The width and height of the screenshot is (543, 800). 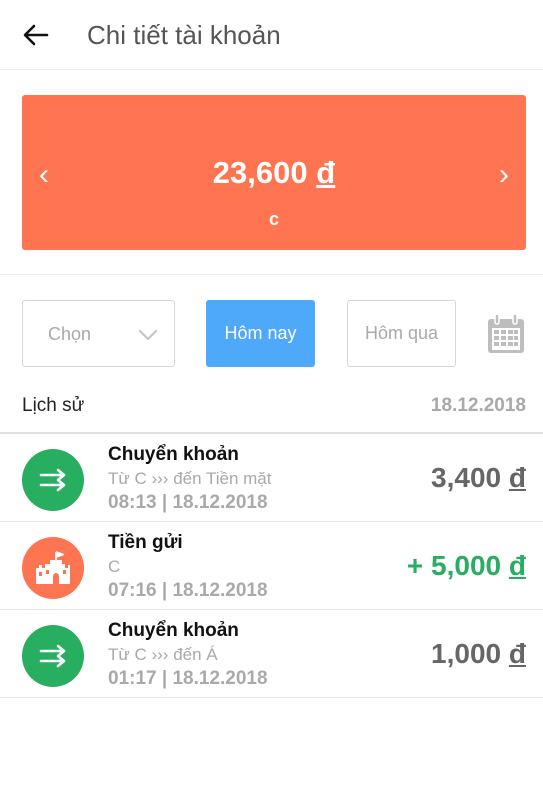 What do you see at coordinates (466, 477) in the screenshot?
I see `amount-value: 3,400` at bounding box center [466, 477].